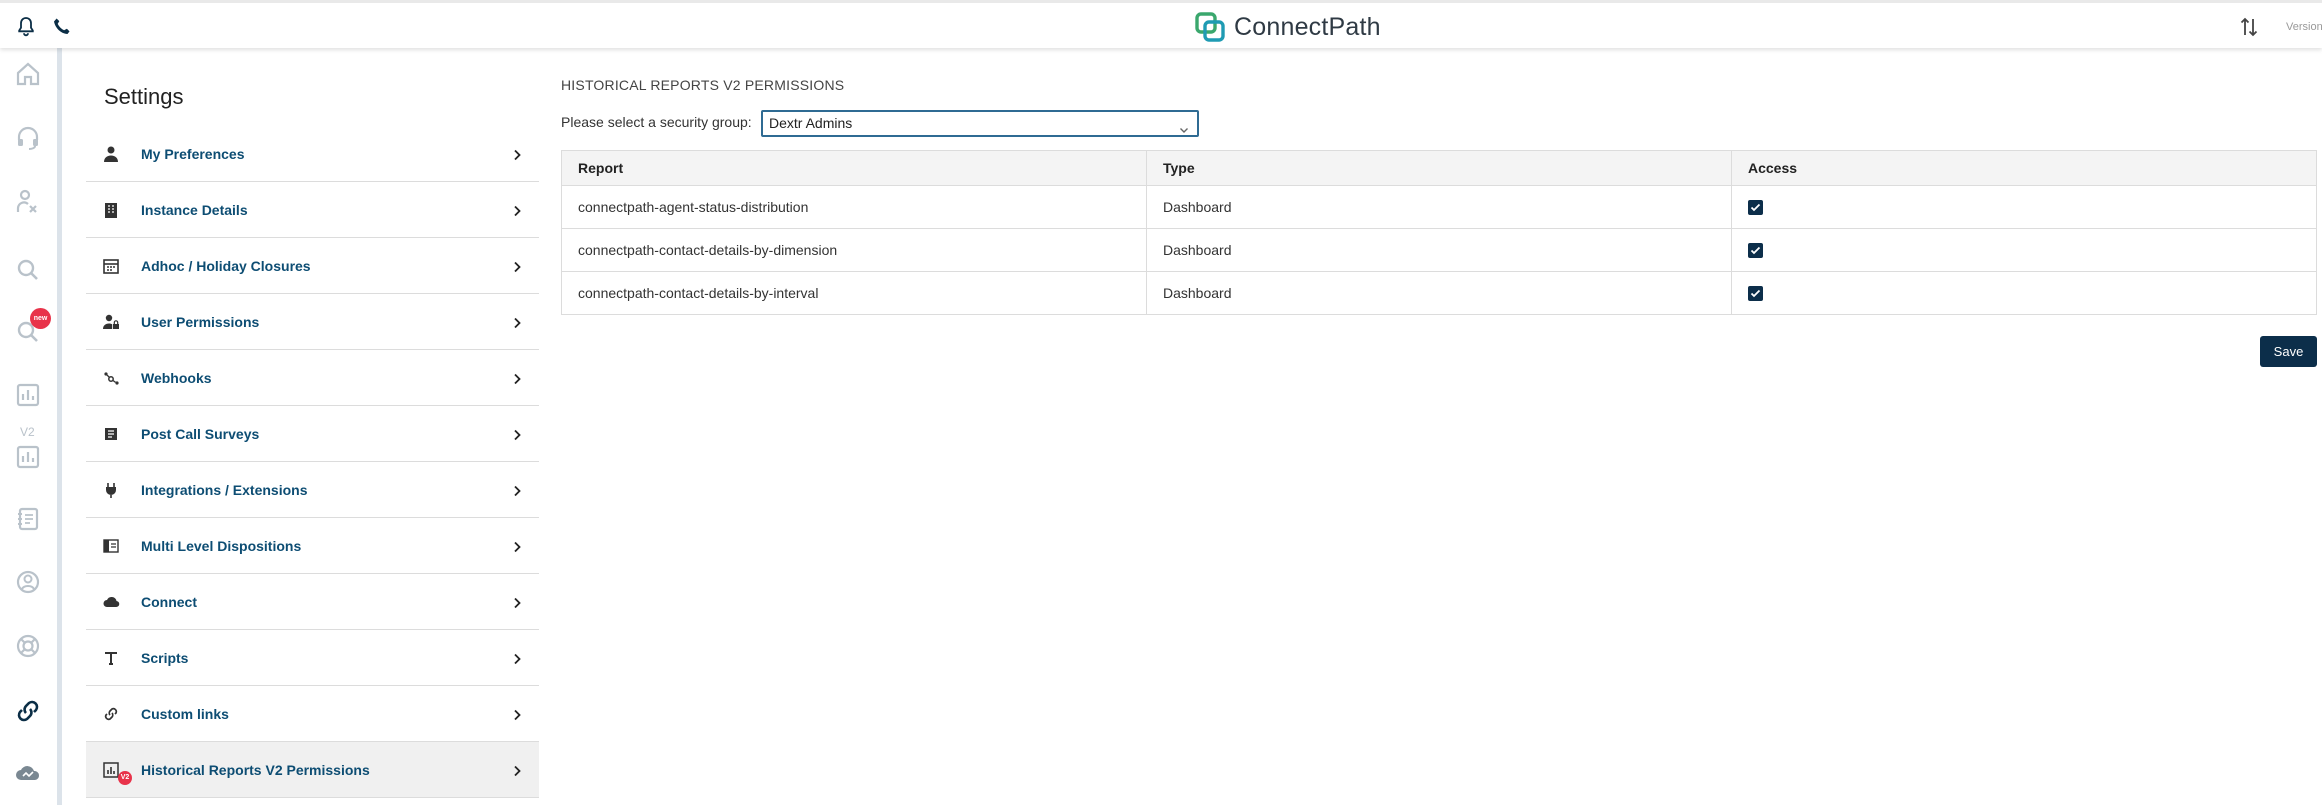 The height and width of the screenshot is (805, 2322). I want to click on agent-transfer-icon, so click(28, 202).